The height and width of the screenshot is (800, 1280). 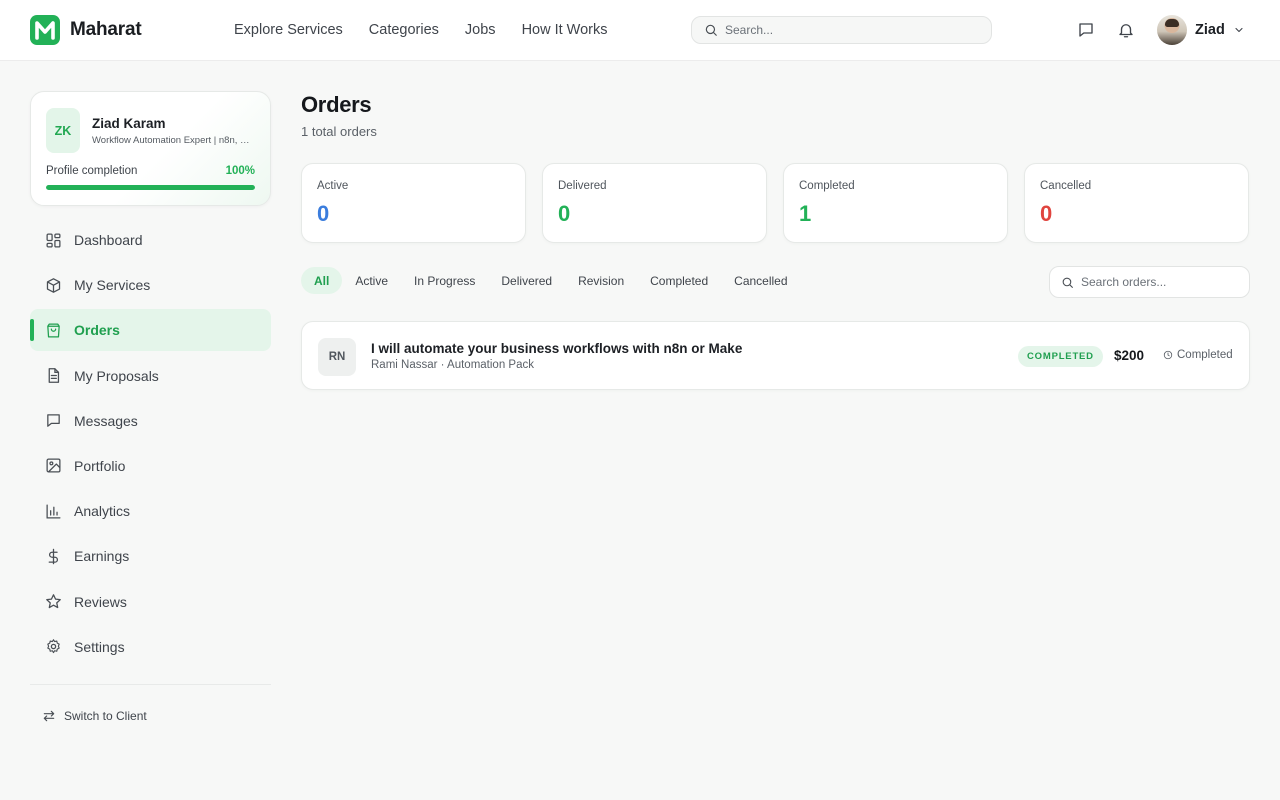 I want to click on image-icon, so click(x=53, y=465).